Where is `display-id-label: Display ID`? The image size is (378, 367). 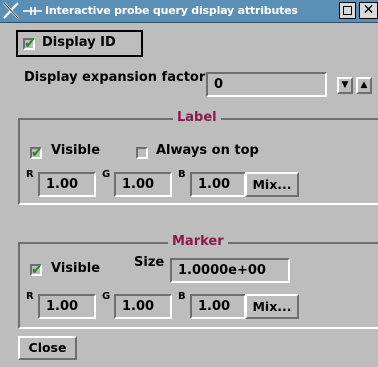 display-id-label: Display ID is located at coordinates (79, 42).